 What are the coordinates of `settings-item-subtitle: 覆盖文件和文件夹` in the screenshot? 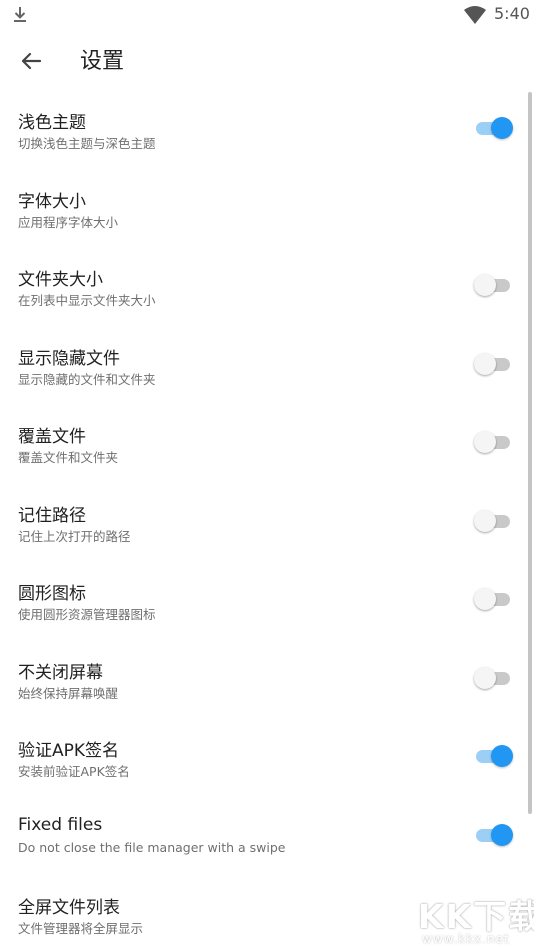 It's located at (68, 457).